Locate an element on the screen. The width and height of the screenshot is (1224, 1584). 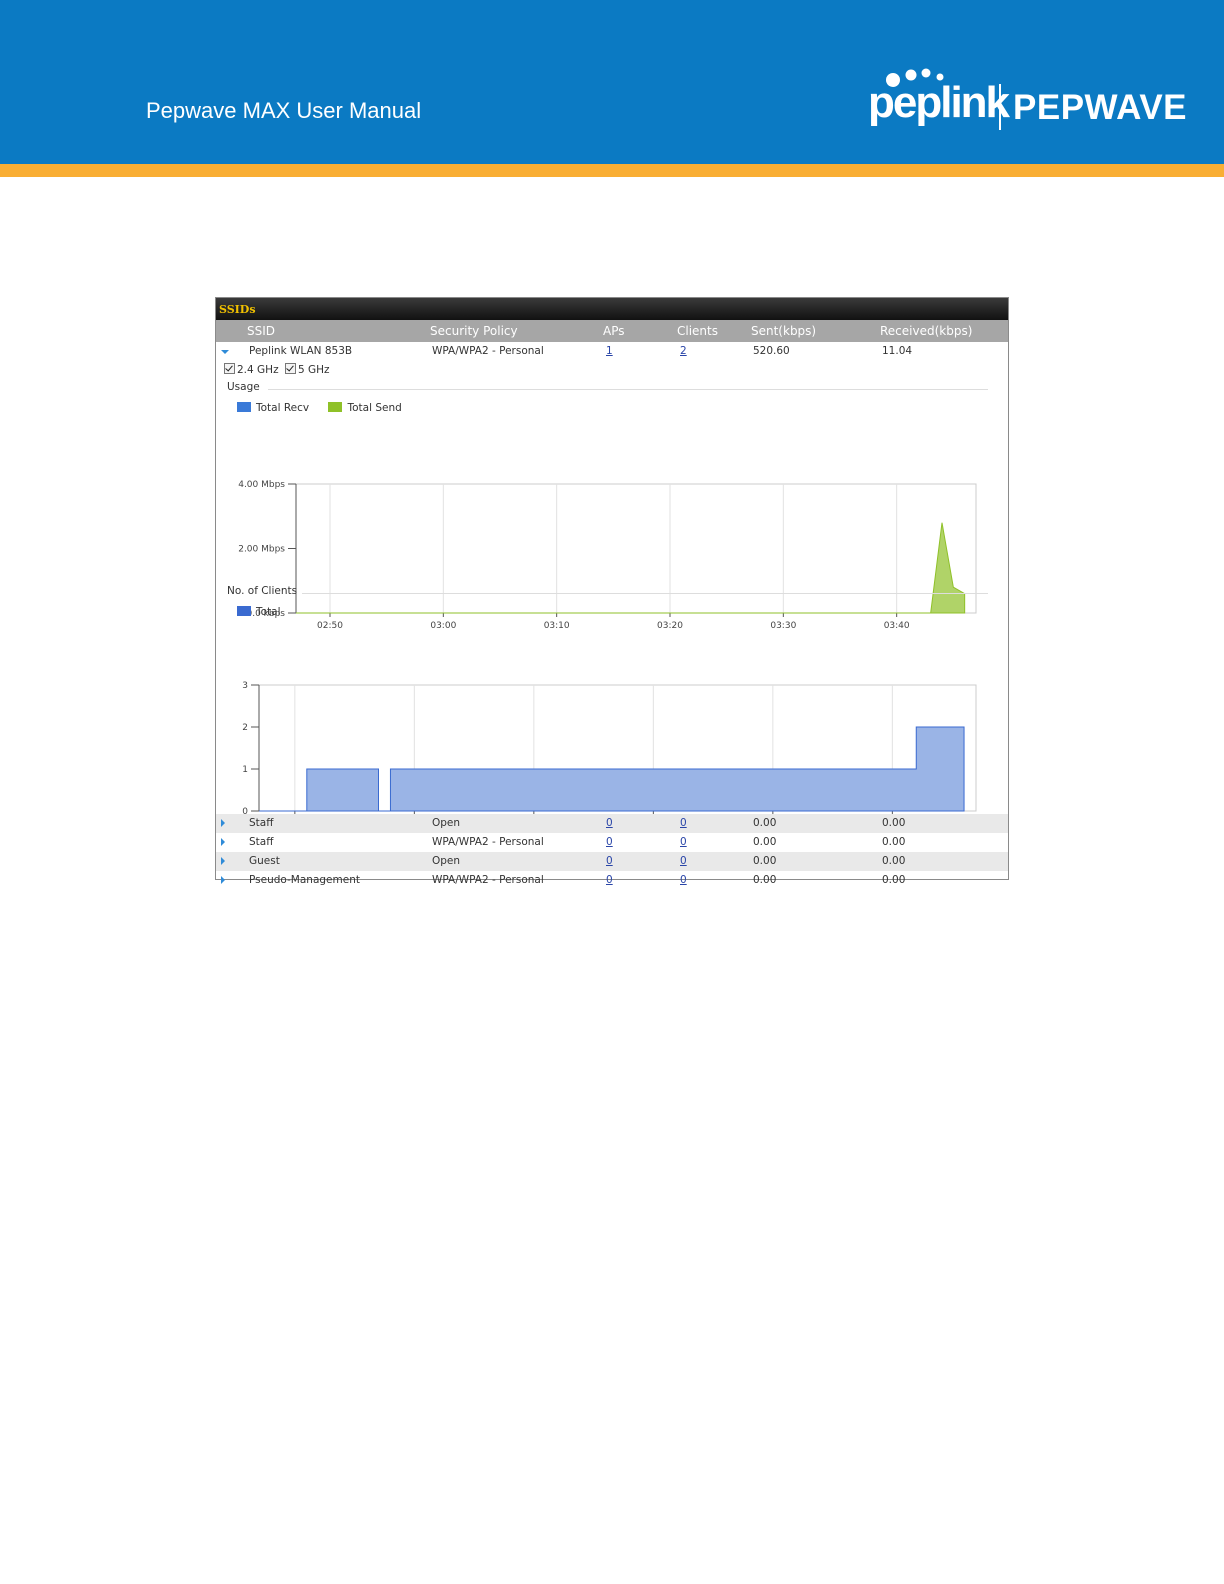
y-tick-label: 1 is located at coordinates (245, 770).